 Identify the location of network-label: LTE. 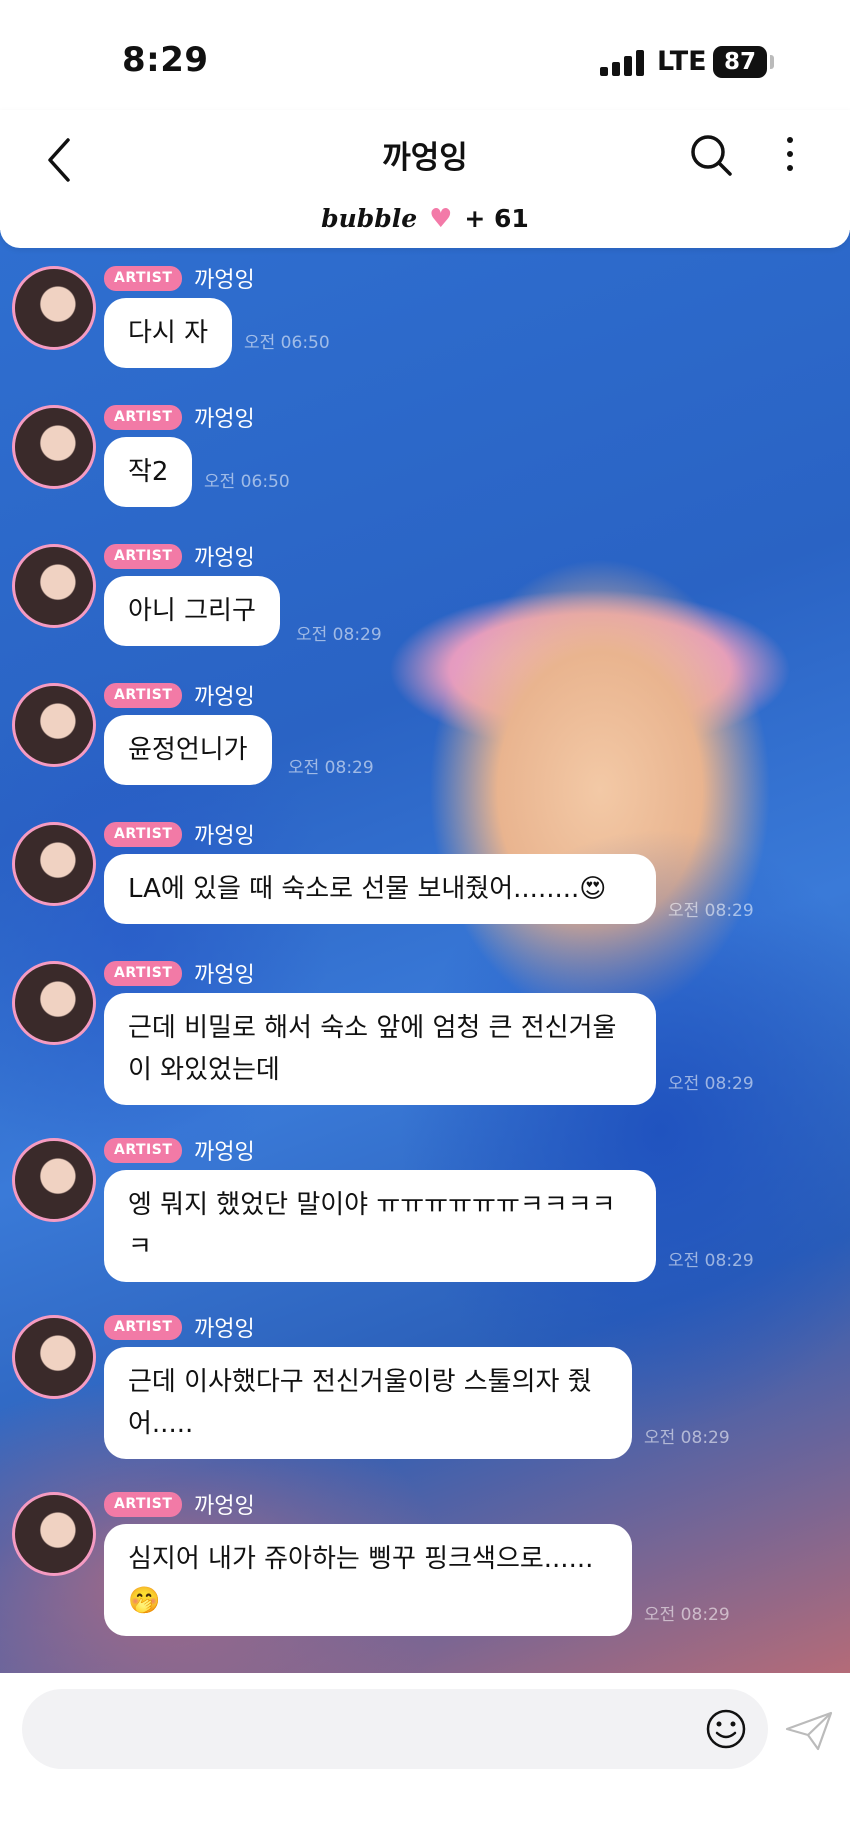
(682, 61).